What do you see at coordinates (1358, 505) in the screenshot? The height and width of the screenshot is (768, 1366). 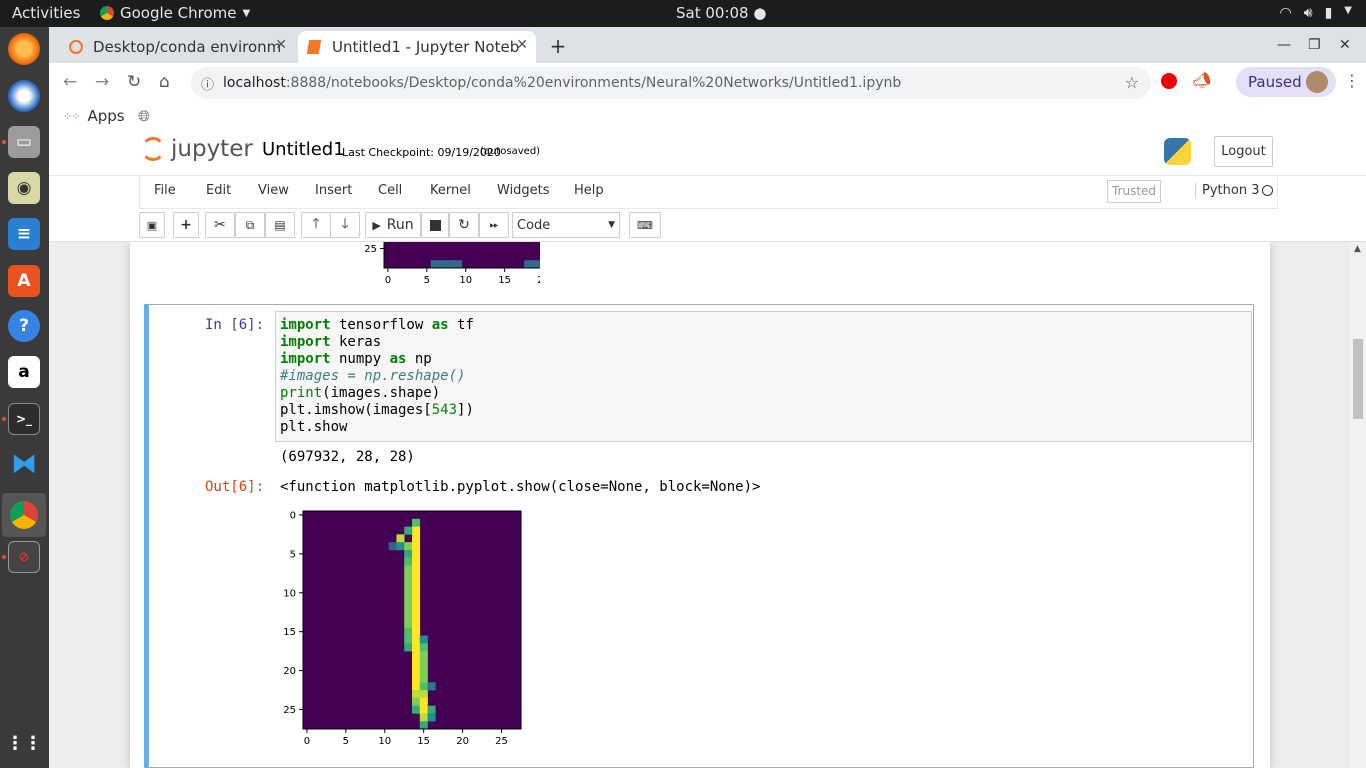 I see `page-scrollbar: ▲` at bounding box center [1358, 505].